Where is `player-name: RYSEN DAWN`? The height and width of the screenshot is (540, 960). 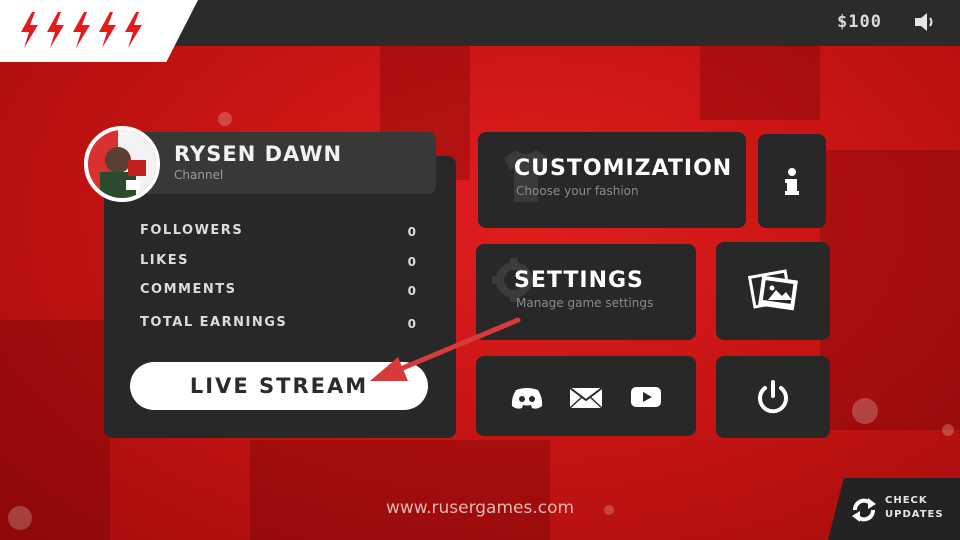 player-name: RYSEN DAWN is located at coordinates (258, 154).